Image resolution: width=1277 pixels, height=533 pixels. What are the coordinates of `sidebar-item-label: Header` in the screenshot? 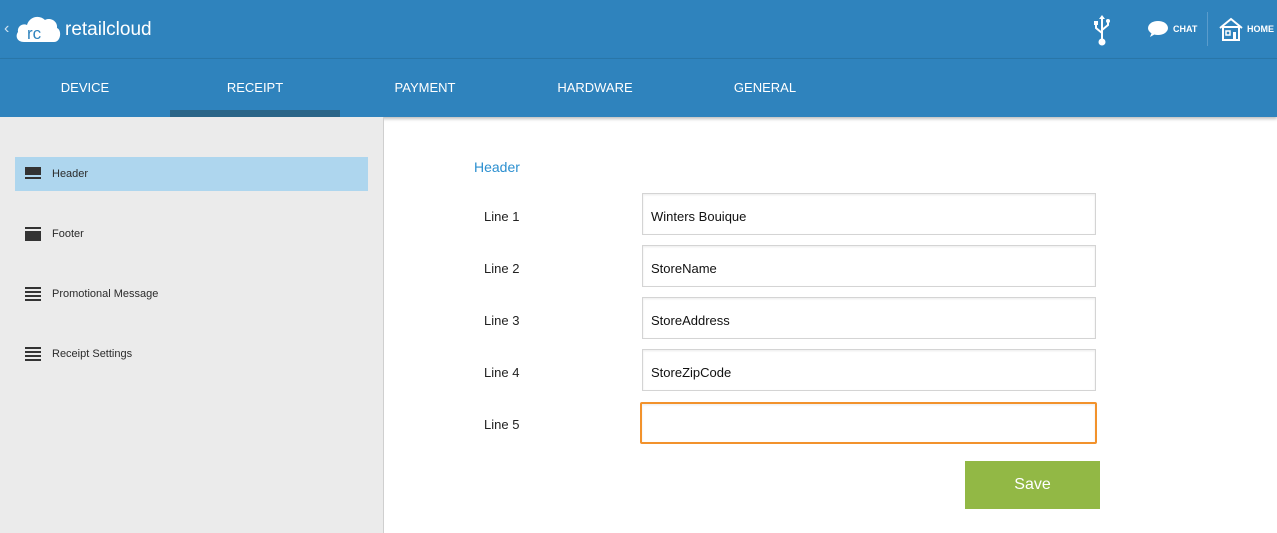 It's located at (70, 174).